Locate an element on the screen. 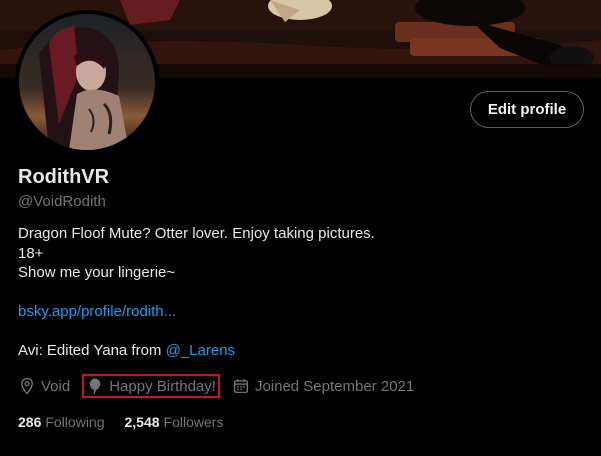 This screenshot has width=601, height=456. birthday-text: Happy Birthday! is located at coordinates (162, 386).